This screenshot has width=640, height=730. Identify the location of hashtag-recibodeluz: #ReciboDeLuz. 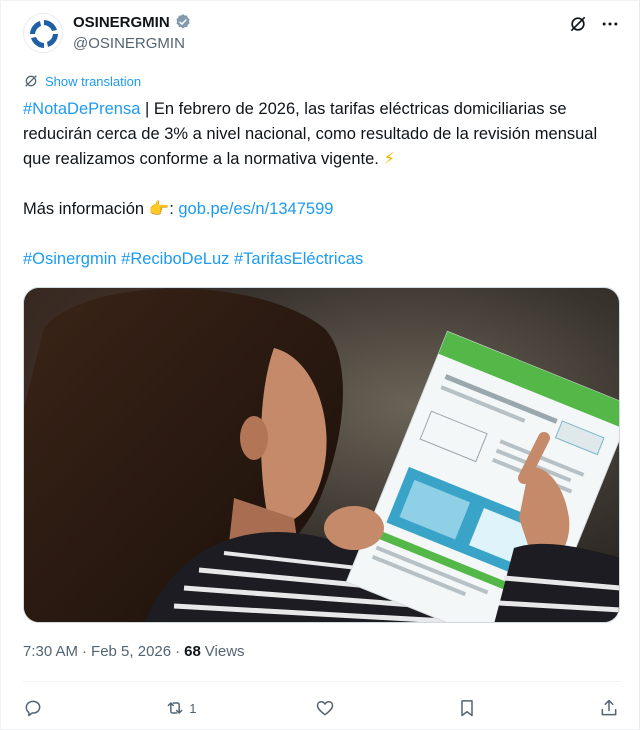
(175, 259).